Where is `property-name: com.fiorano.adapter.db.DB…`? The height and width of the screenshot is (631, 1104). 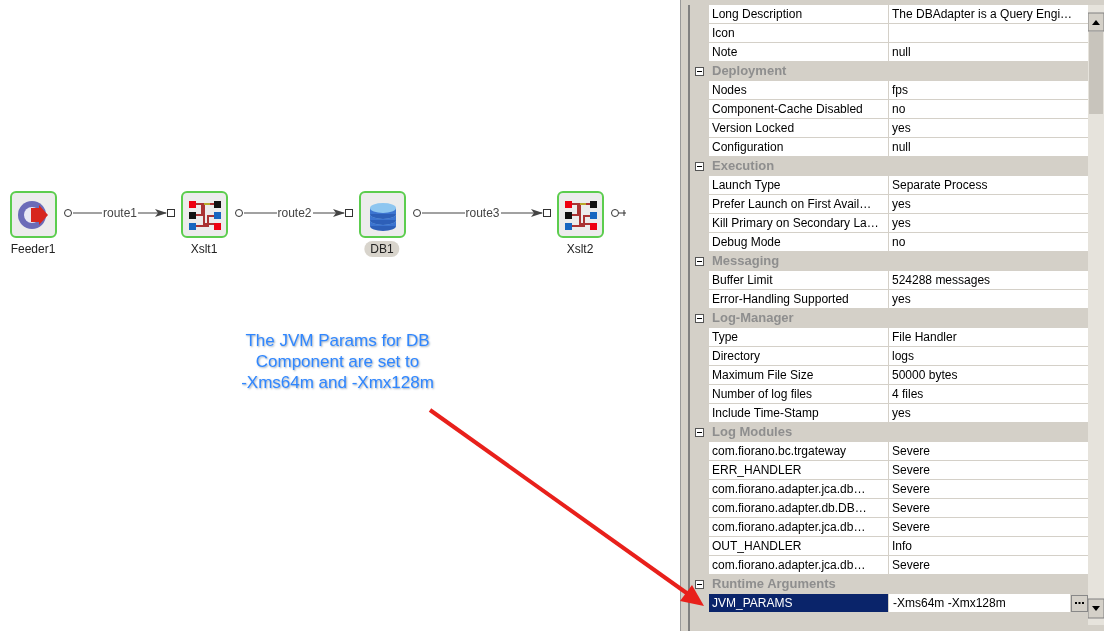
property-name: com.fiorano.adapter.db.DB… is located at coordinates (798, 508).